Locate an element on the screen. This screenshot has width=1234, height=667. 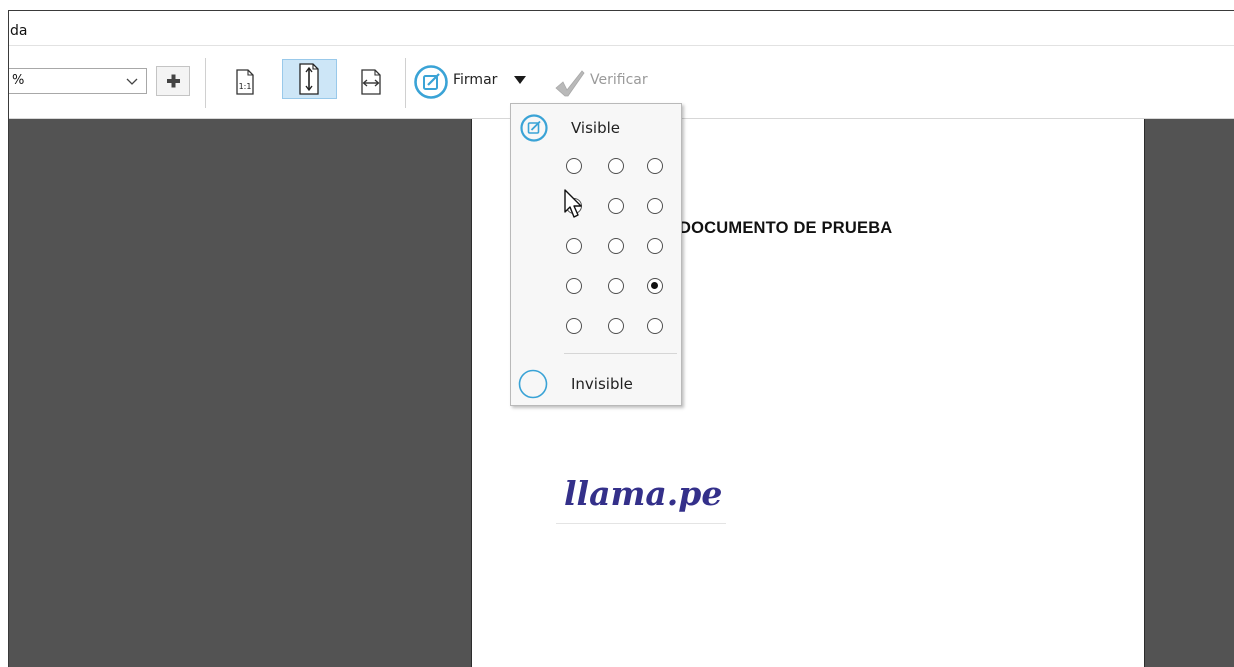
invisible-option: Invisible is located at coordinates (596, 384).